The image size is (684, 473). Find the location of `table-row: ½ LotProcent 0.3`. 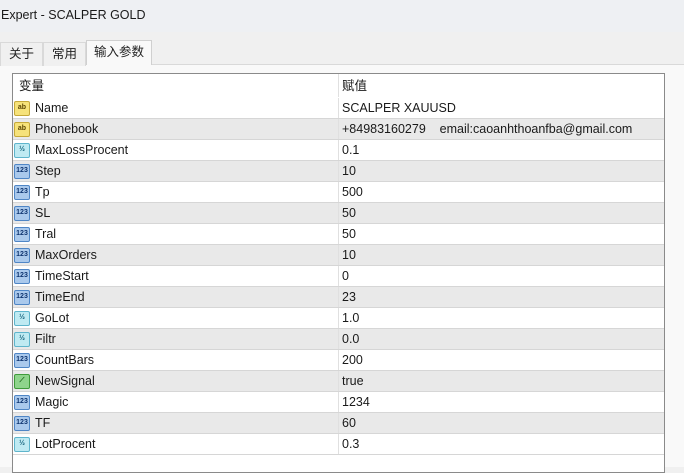

table-row: ½ LotProcent 0.3 is located at coordinates (338, 444).